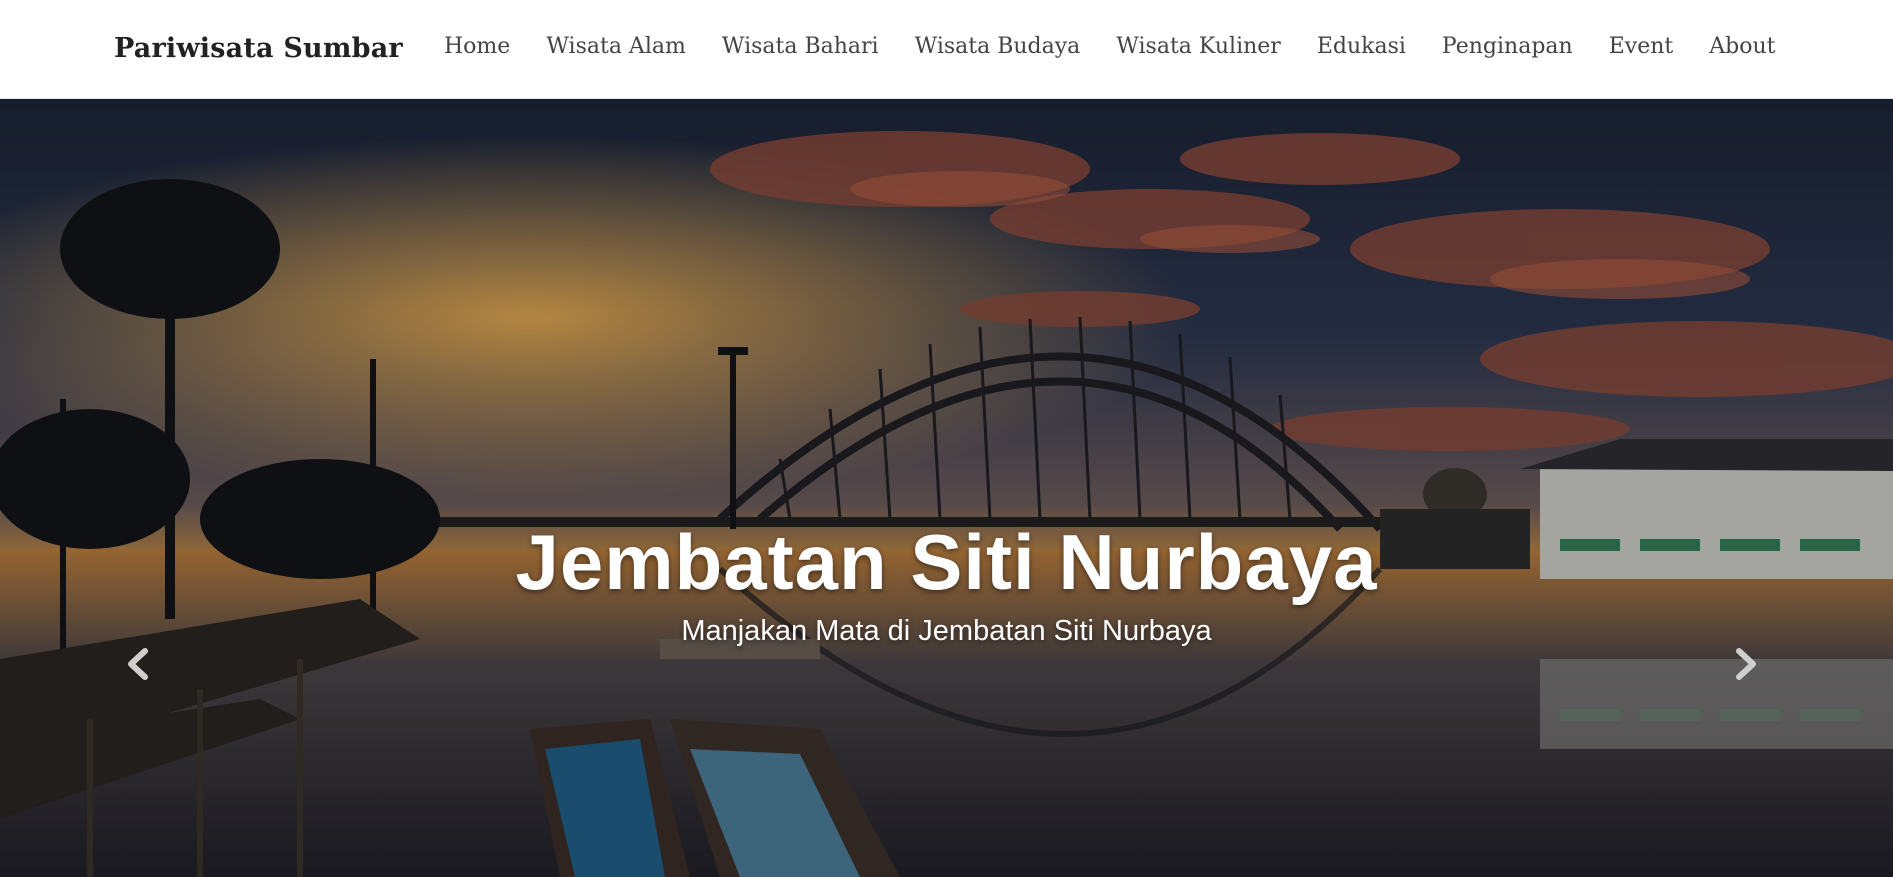 The width and height of the screenshot is (1893, 877). I want to click on nav-item-wisata-kuliner: Wisata Kuliner, so click(1198, 46).